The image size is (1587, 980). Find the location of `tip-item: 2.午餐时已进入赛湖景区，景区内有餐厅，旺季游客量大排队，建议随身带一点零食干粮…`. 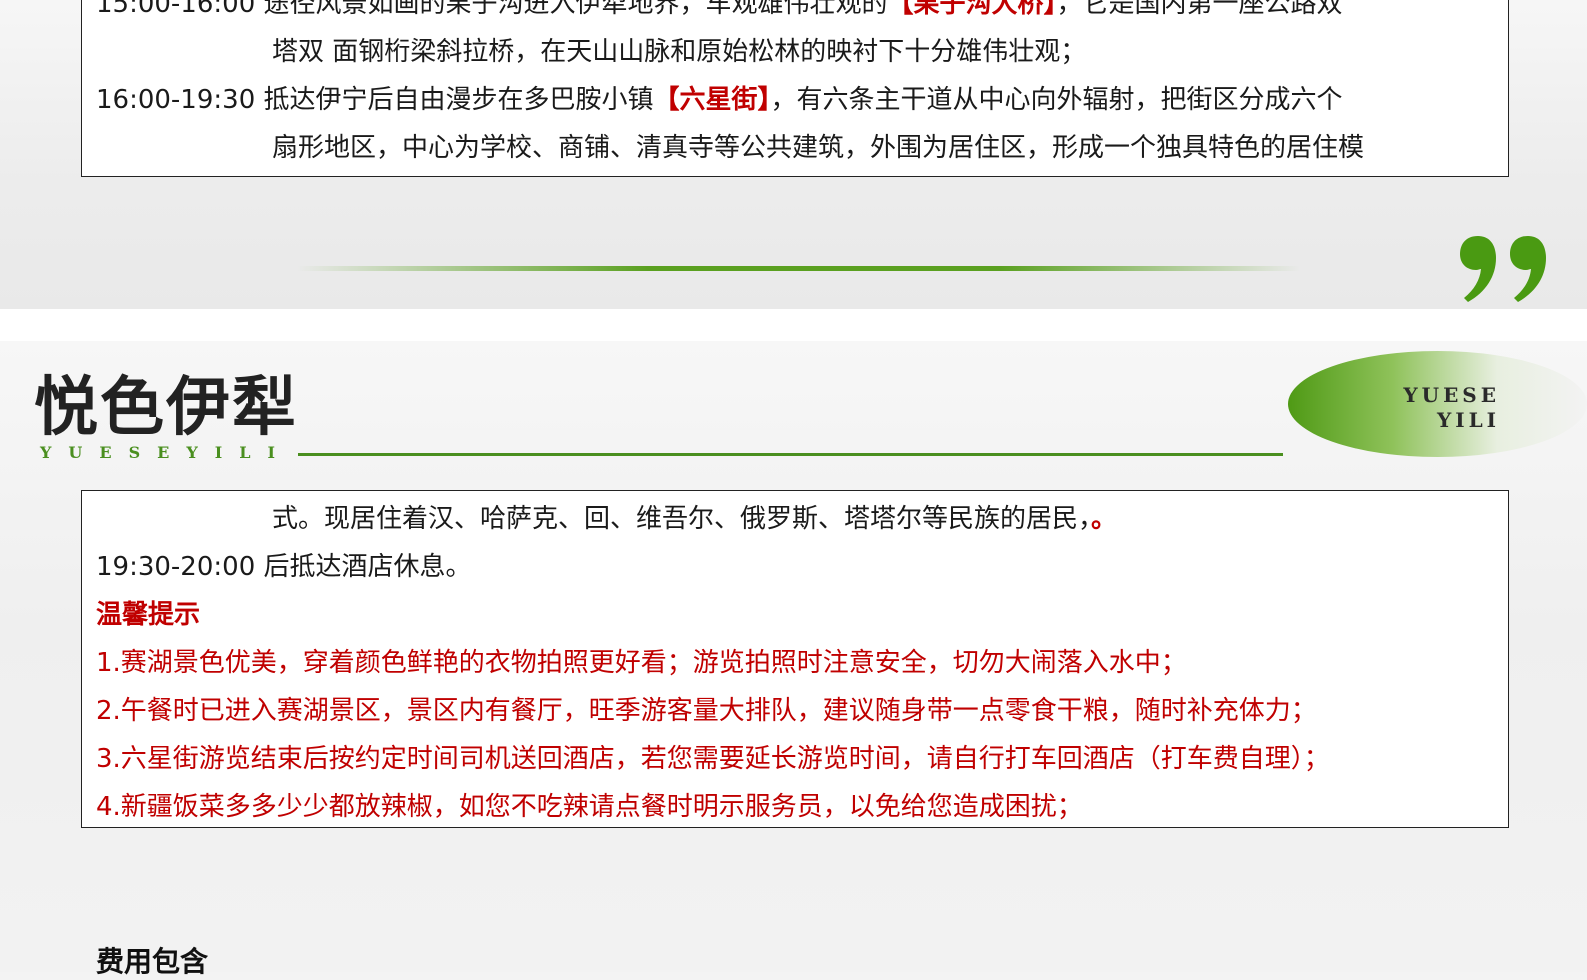

tip-item: 2.午餐时已进入赛湖景区，景区内有餐厅，旺季游客量大排队，建议随身带一点零食干粮… is located at coordinates (706, 711).